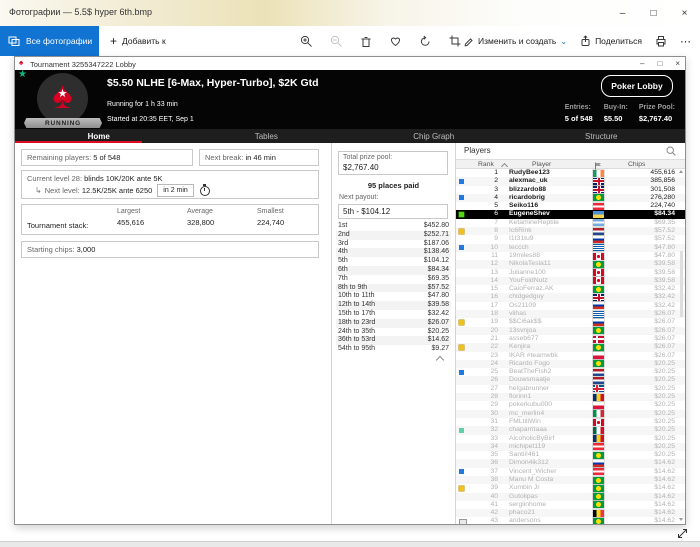 The image size is (700, 547). Describe the element at coordinates (150, 119) in the screenshot. I see `start-time: Started at 20:35 EET, Sep 1` at that location.